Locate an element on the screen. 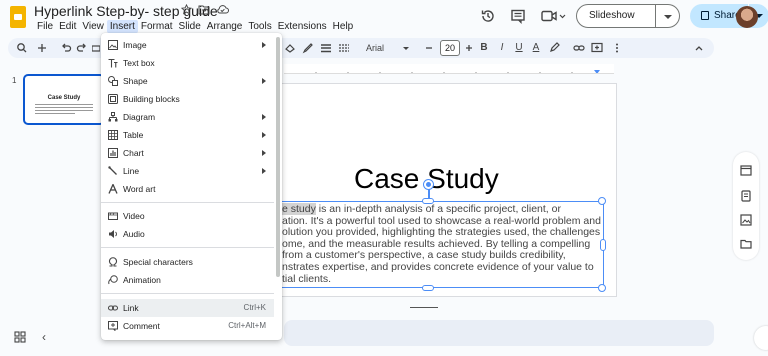 Image resolution: width=768 pixels, height=356 pixels. menu-item-link: Link Ctrl+K is located at coordinates (187, 308).